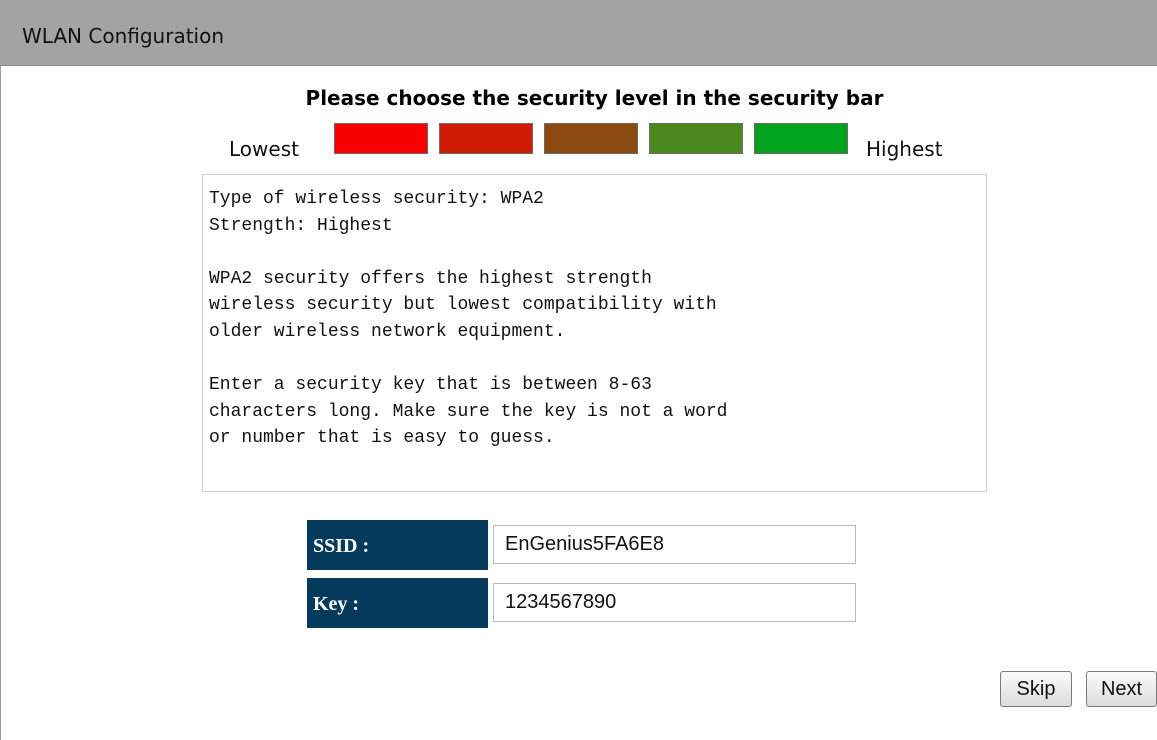 This screenshot has width=1157, height=740. I want to click on ssid-label: SSID :, so click(397, 545).